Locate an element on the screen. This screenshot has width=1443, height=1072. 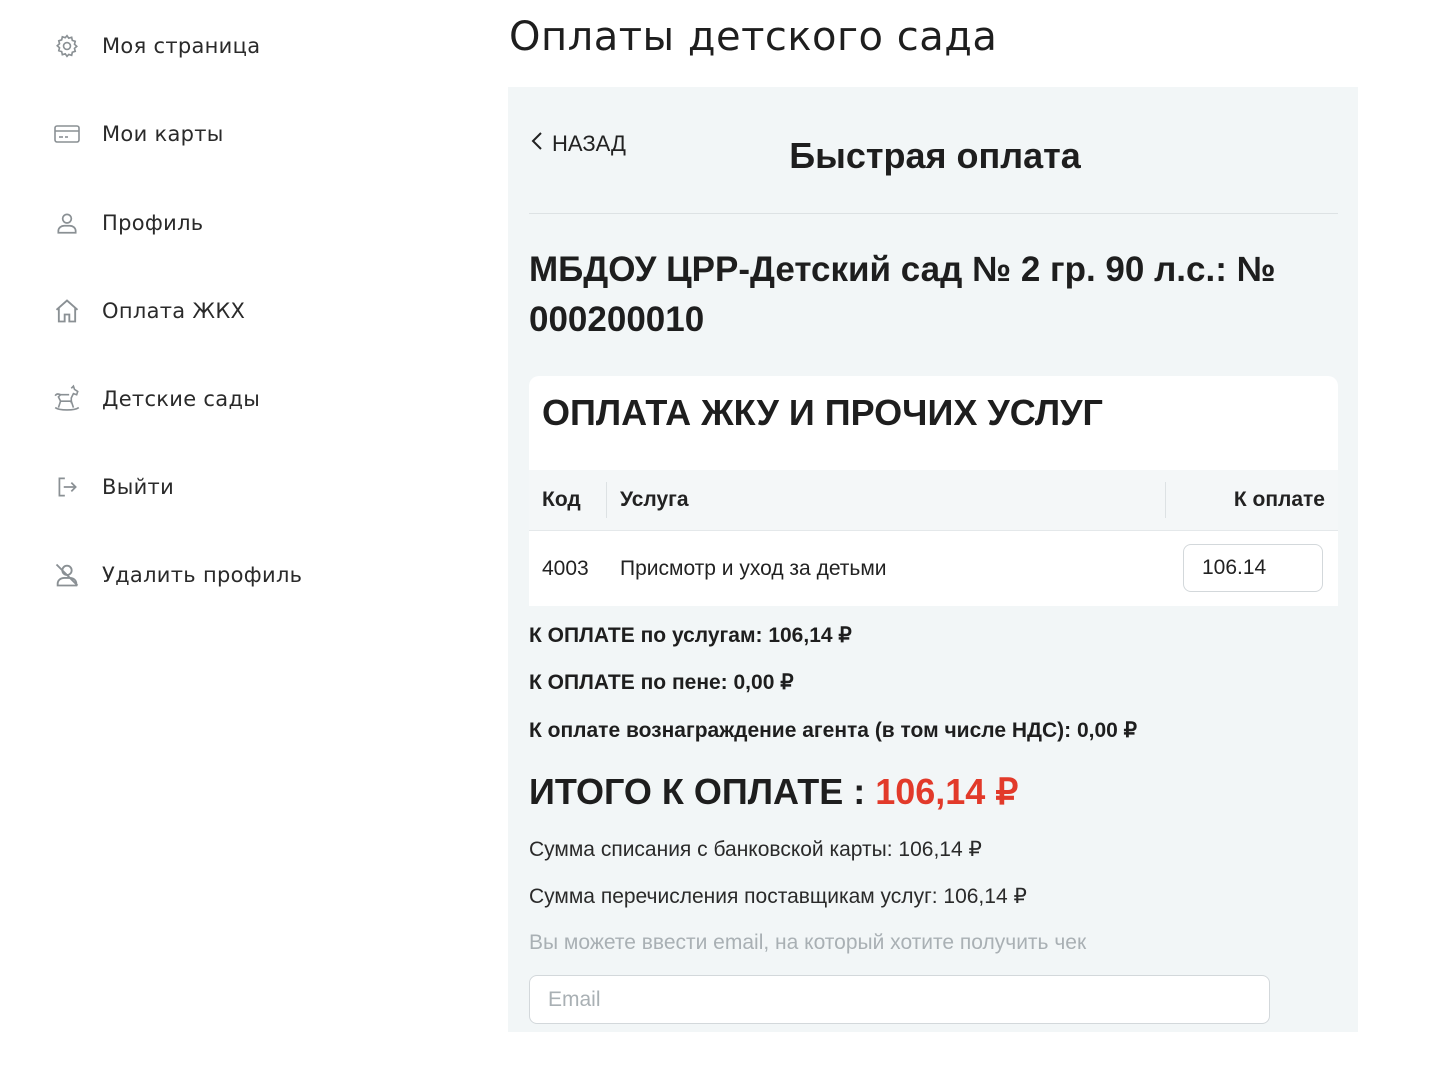
row-service: Присмотр и уход за детьми is located at coordinates (753, 568).